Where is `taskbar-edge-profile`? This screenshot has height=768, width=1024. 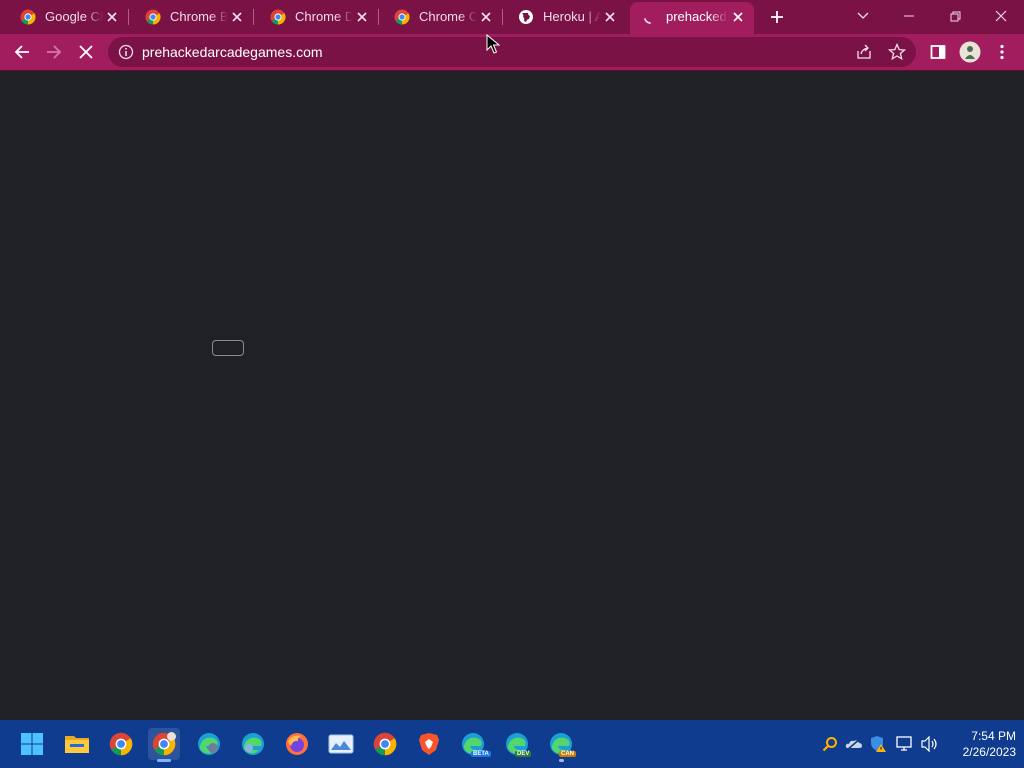
taskbar-edge-profile is located at coordinates (253, 744).